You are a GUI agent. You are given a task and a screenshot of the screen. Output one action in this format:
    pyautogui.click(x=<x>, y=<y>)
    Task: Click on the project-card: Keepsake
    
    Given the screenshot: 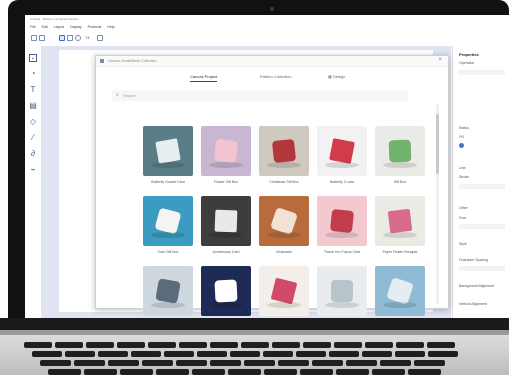 What is the action you would take?
    pyautogui.click(x=284, y=227)
    